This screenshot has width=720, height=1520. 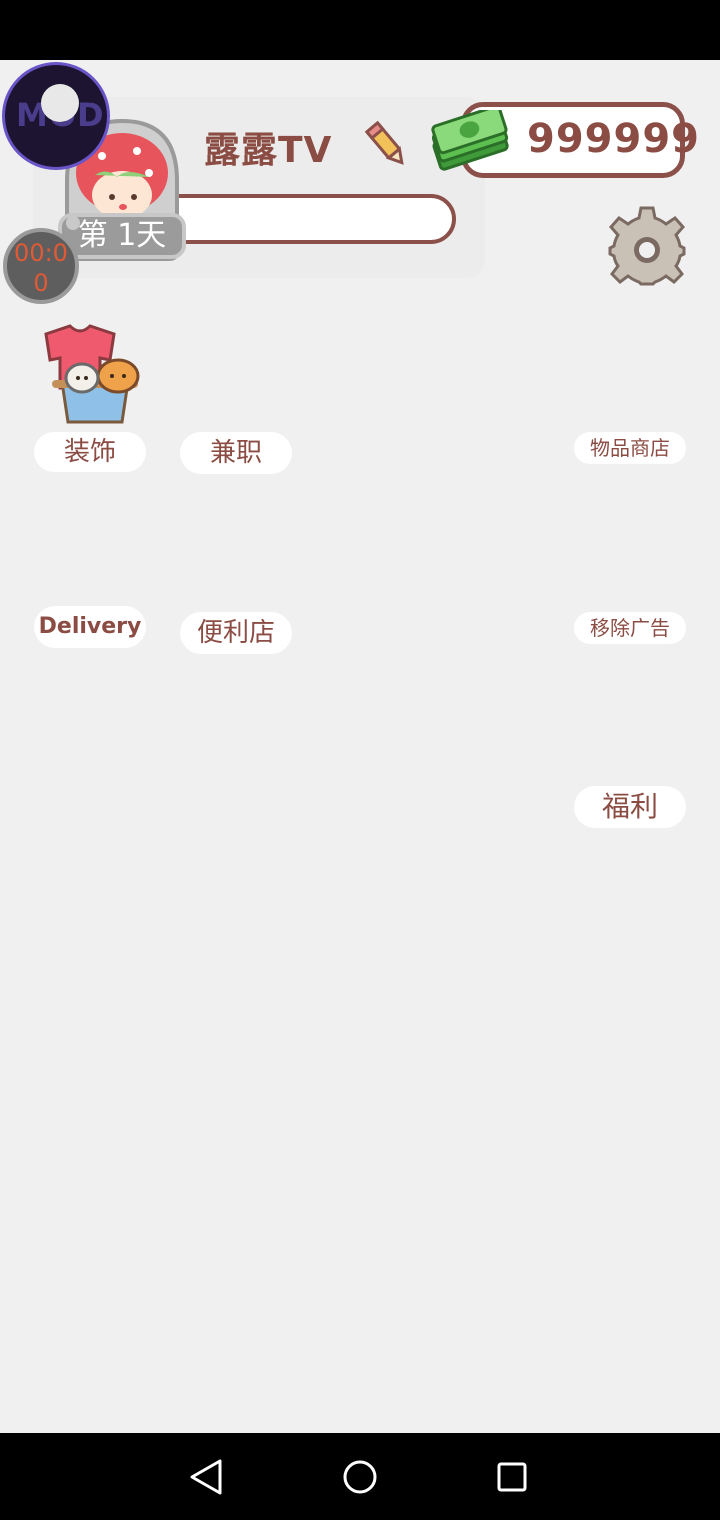 What do you see at coordinates (73, 223) in the screenshot?
I see `timer-dot` at bounding box center [73, 223].